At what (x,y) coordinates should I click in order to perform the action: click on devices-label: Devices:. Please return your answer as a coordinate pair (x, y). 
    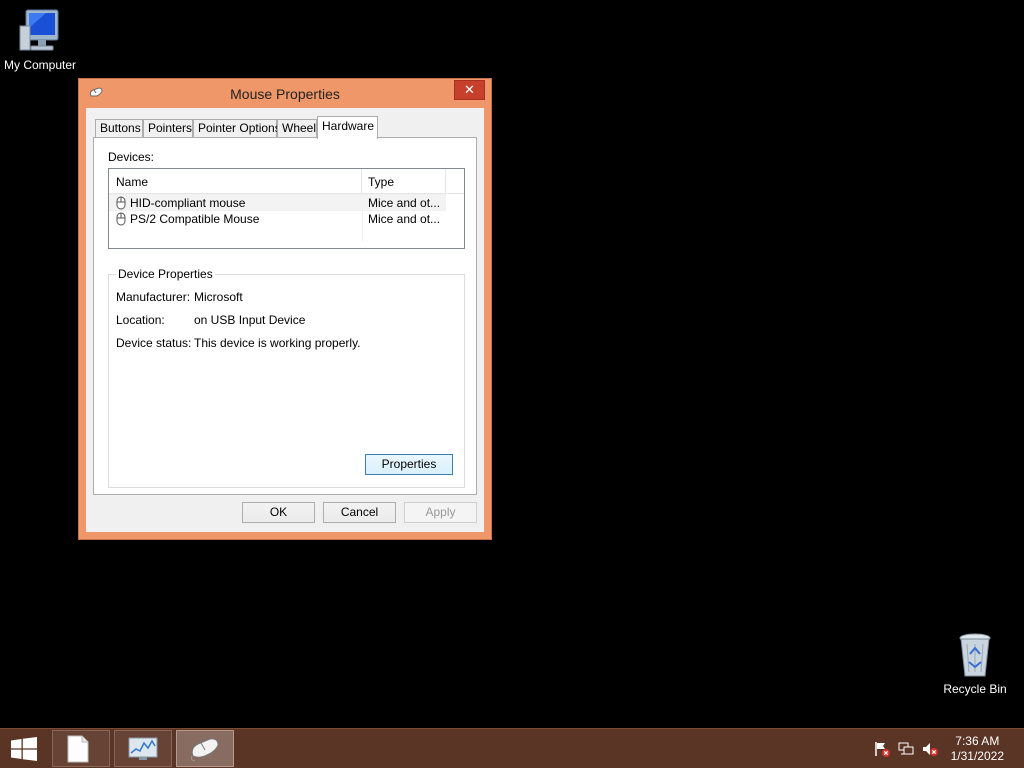
    Looking at the image, I should click on (131, 157).